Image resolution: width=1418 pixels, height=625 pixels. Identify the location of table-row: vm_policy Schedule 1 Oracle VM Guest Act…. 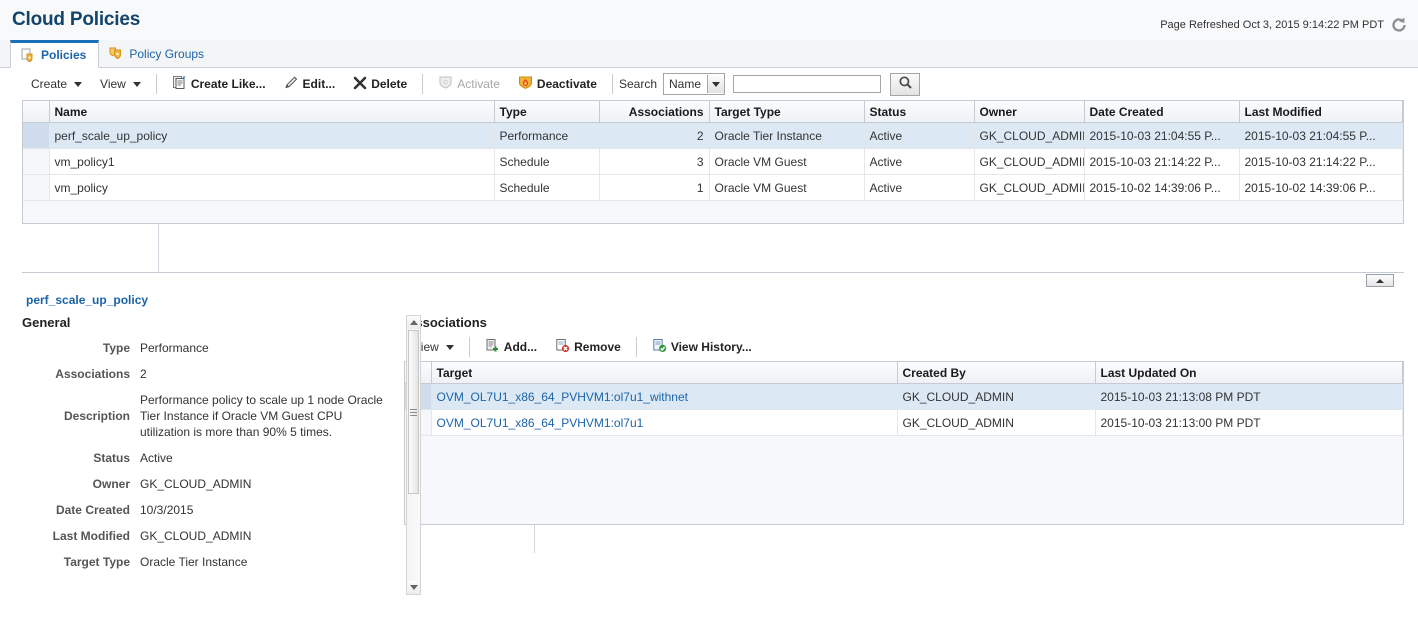
(713, 187).